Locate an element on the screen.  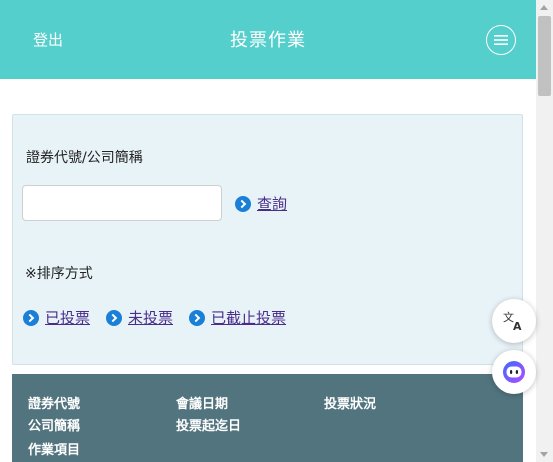
assistant-button is located at coordinates (514, 372).